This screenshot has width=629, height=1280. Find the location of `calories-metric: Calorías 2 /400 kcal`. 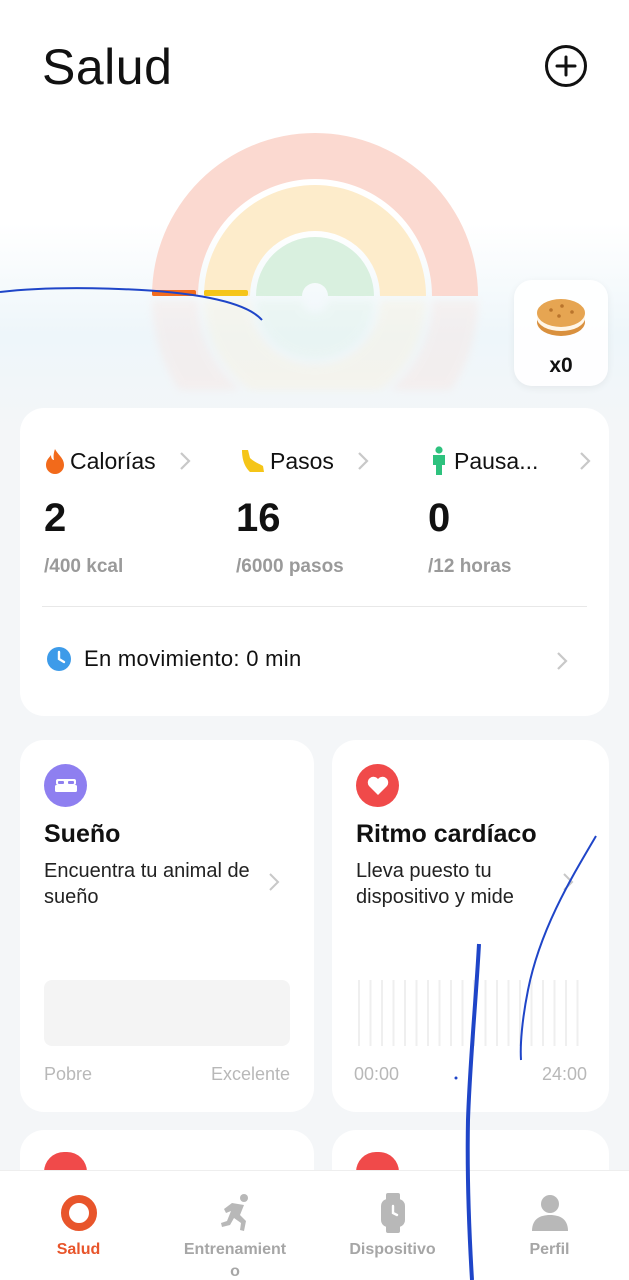

calories-metric: Calorías 2 /400 kcal is located at coordinates (117, 512).